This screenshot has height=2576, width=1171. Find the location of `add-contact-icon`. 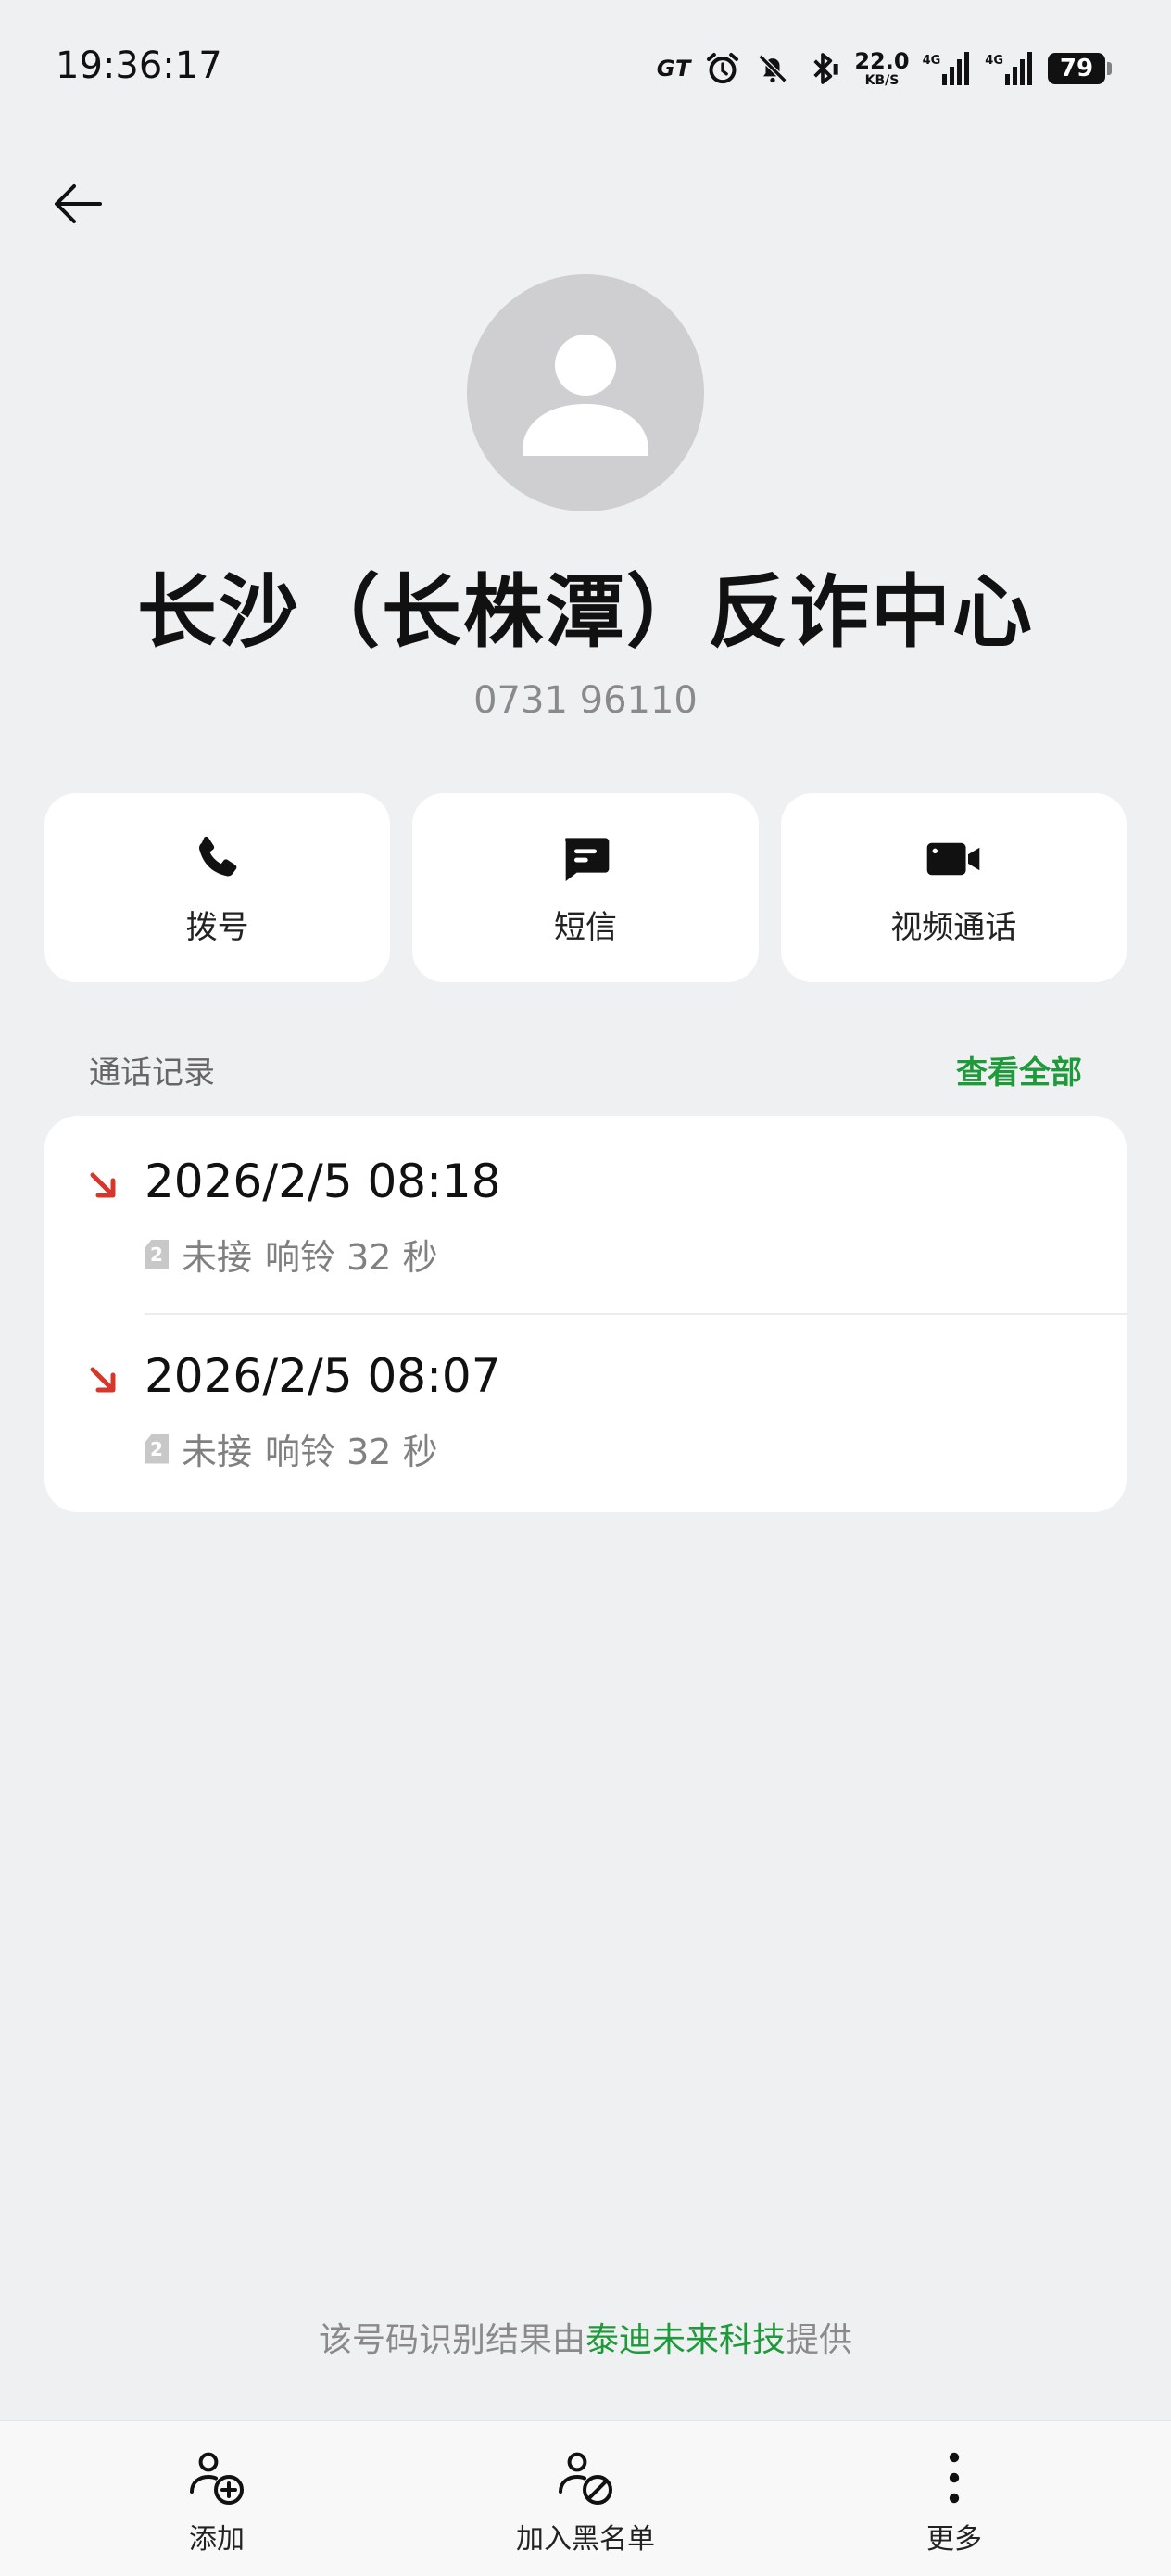

add-contact-icon is located at coordinates (217, 2477).